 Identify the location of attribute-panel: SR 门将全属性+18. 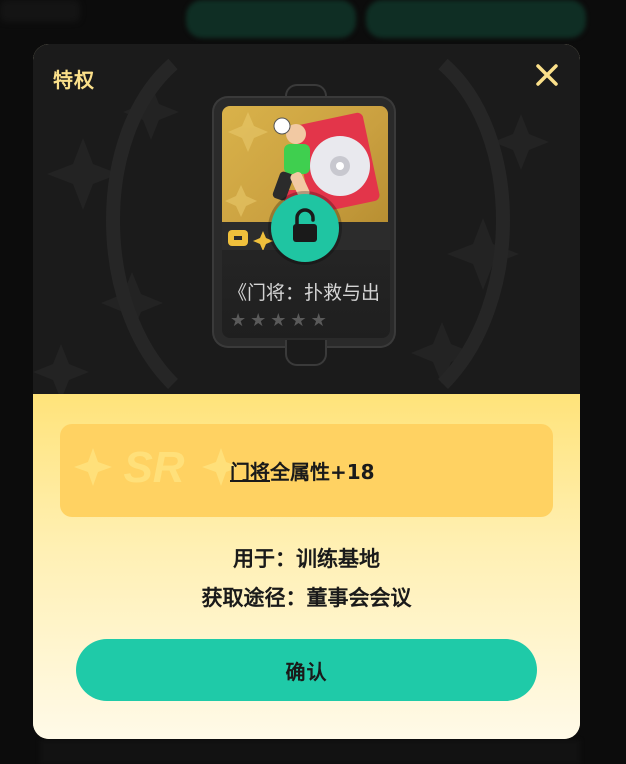
(306, 470).